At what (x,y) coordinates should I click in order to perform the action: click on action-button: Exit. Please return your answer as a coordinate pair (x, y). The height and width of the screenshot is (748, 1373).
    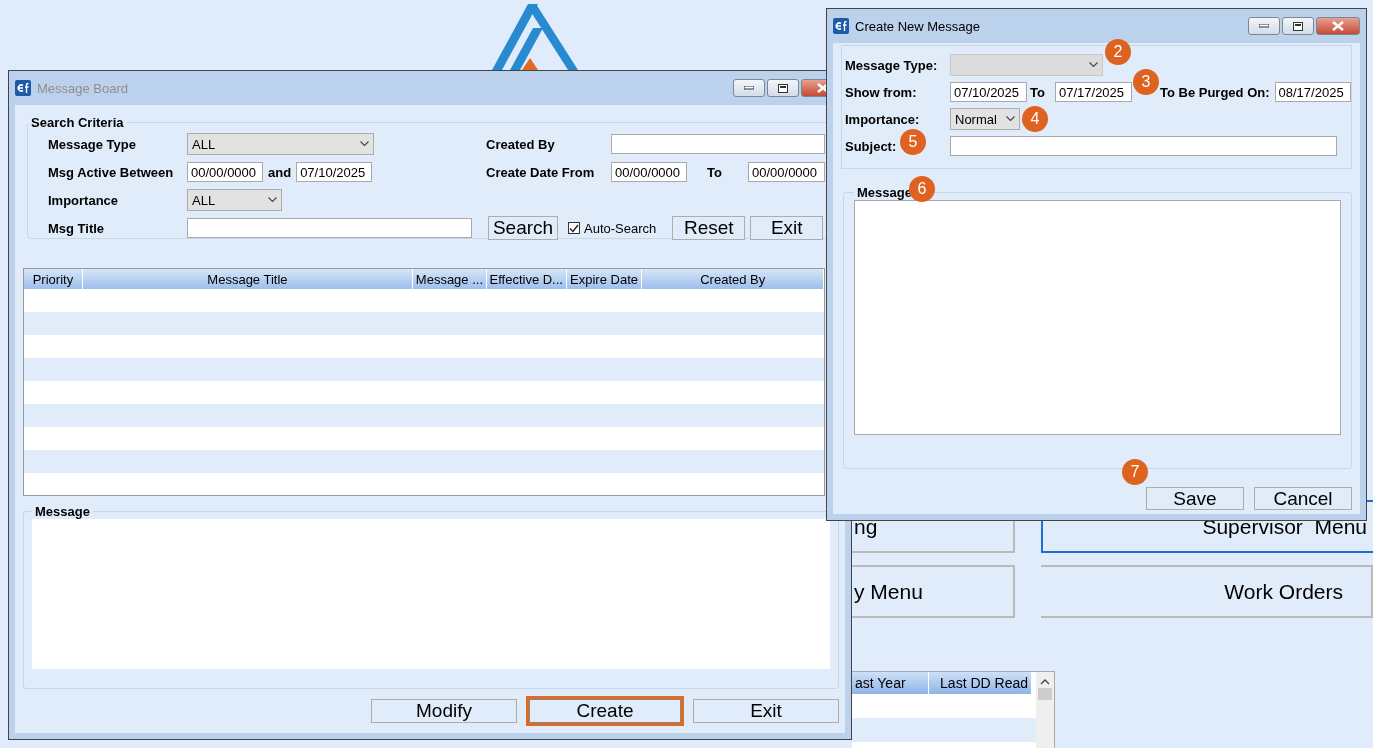
    Looking at the image, I should click on (766, 711).